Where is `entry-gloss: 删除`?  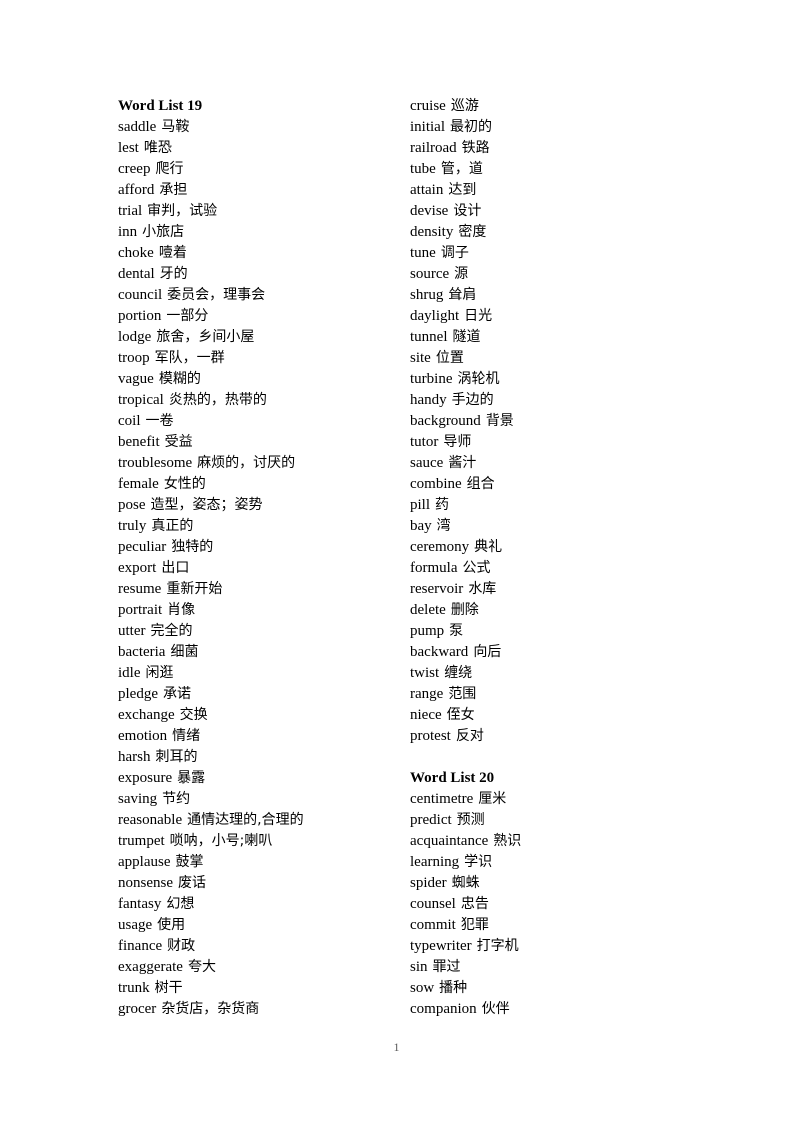 entry-gloss: 删除 is located at coordinates (464, 610).